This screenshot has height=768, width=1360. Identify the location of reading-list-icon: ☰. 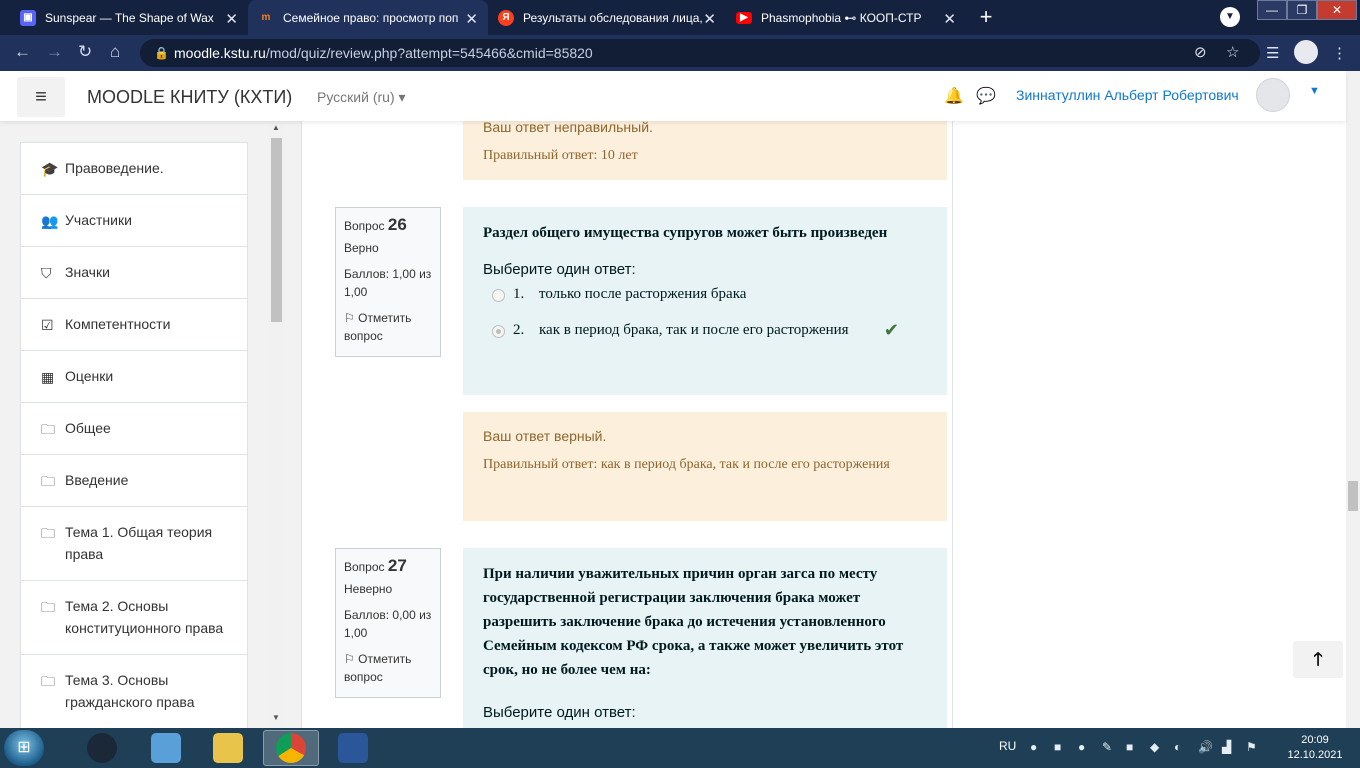
(1272, 53).